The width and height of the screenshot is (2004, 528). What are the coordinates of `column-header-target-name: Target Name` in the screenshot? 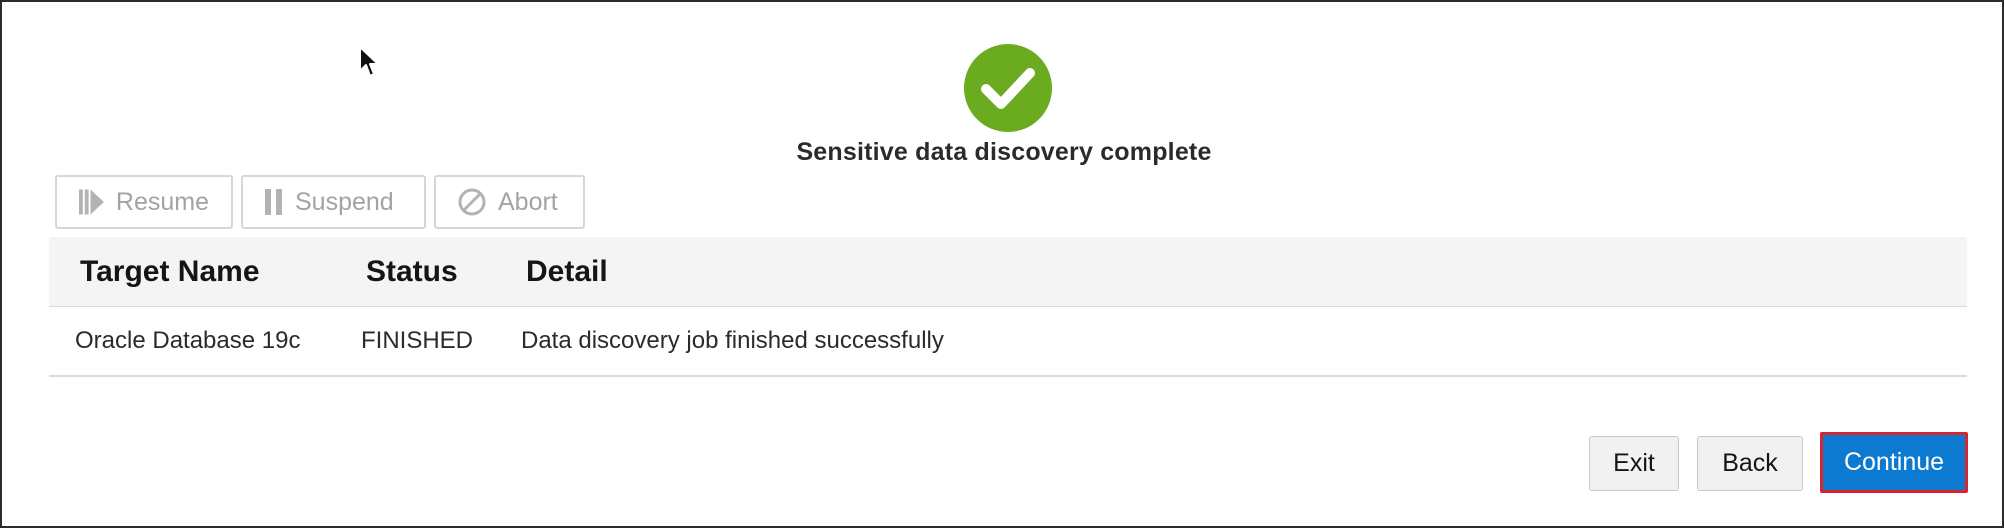 It's located at (170, 271).